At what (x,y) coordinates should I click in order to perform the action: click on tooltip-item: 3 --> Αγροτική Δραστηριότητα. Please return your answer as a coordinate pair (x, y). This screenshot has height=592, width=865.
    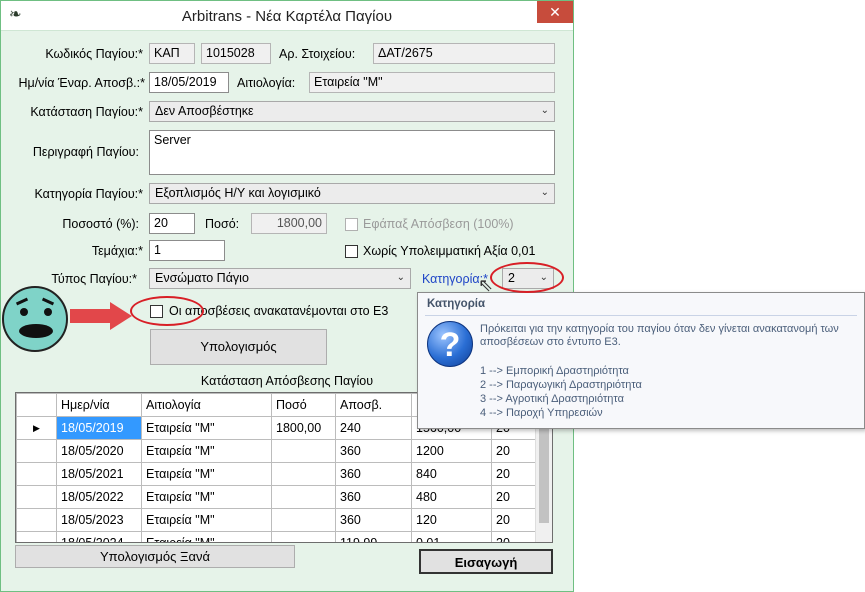
    Looking at the image, I should click on (552, 399).